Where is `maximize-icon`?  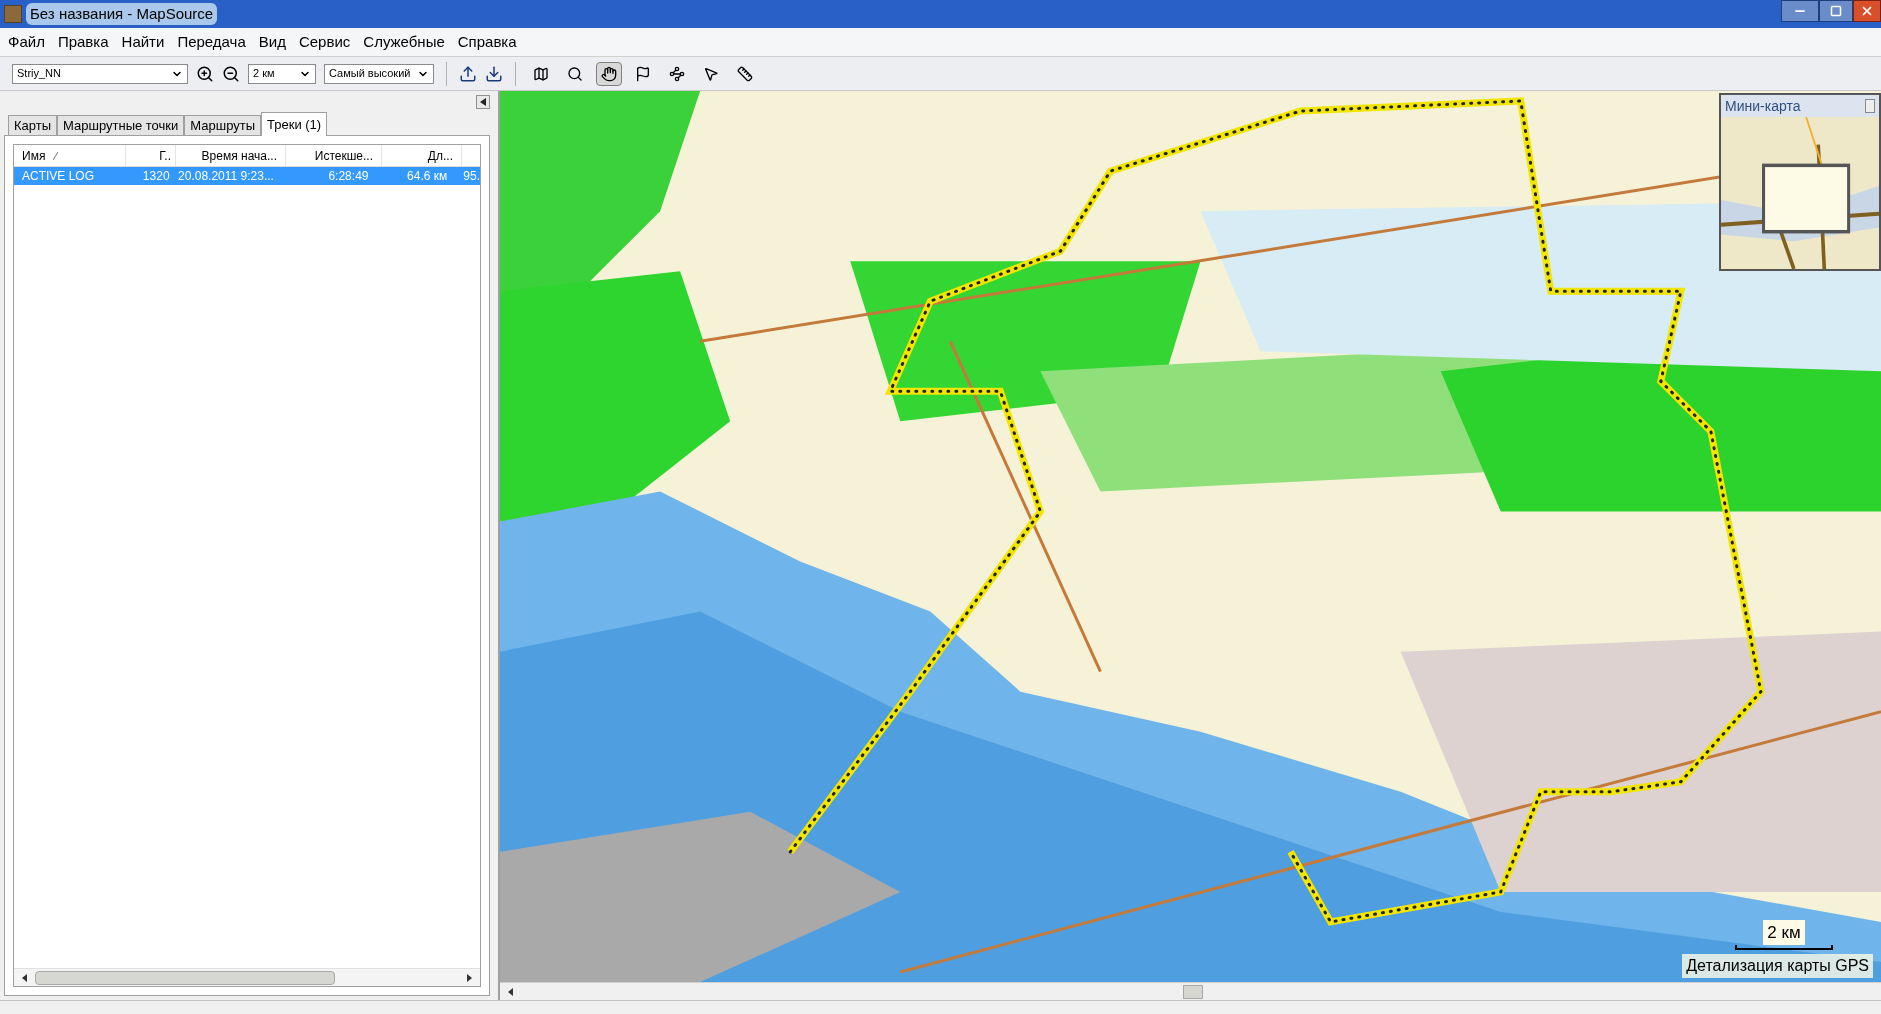
maximize-icon is located at coordinates (1836, 11).